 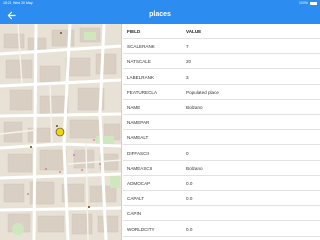 I want to click on battery-icon, so click(x=313, y=3).